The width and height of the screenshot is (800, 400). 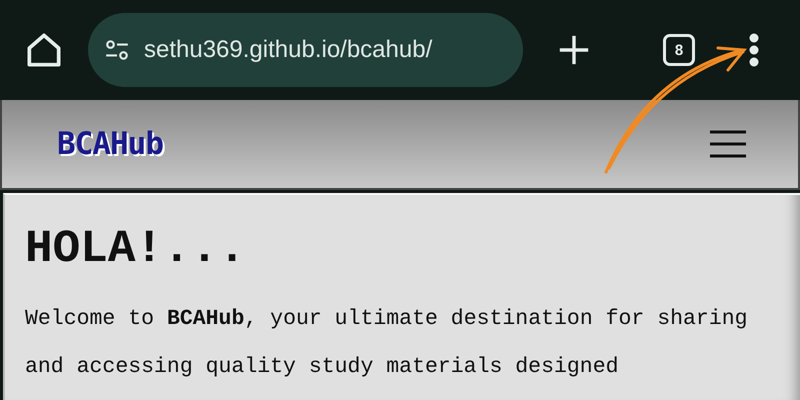 I want to click on more-icon, so click(x=754, y=50).